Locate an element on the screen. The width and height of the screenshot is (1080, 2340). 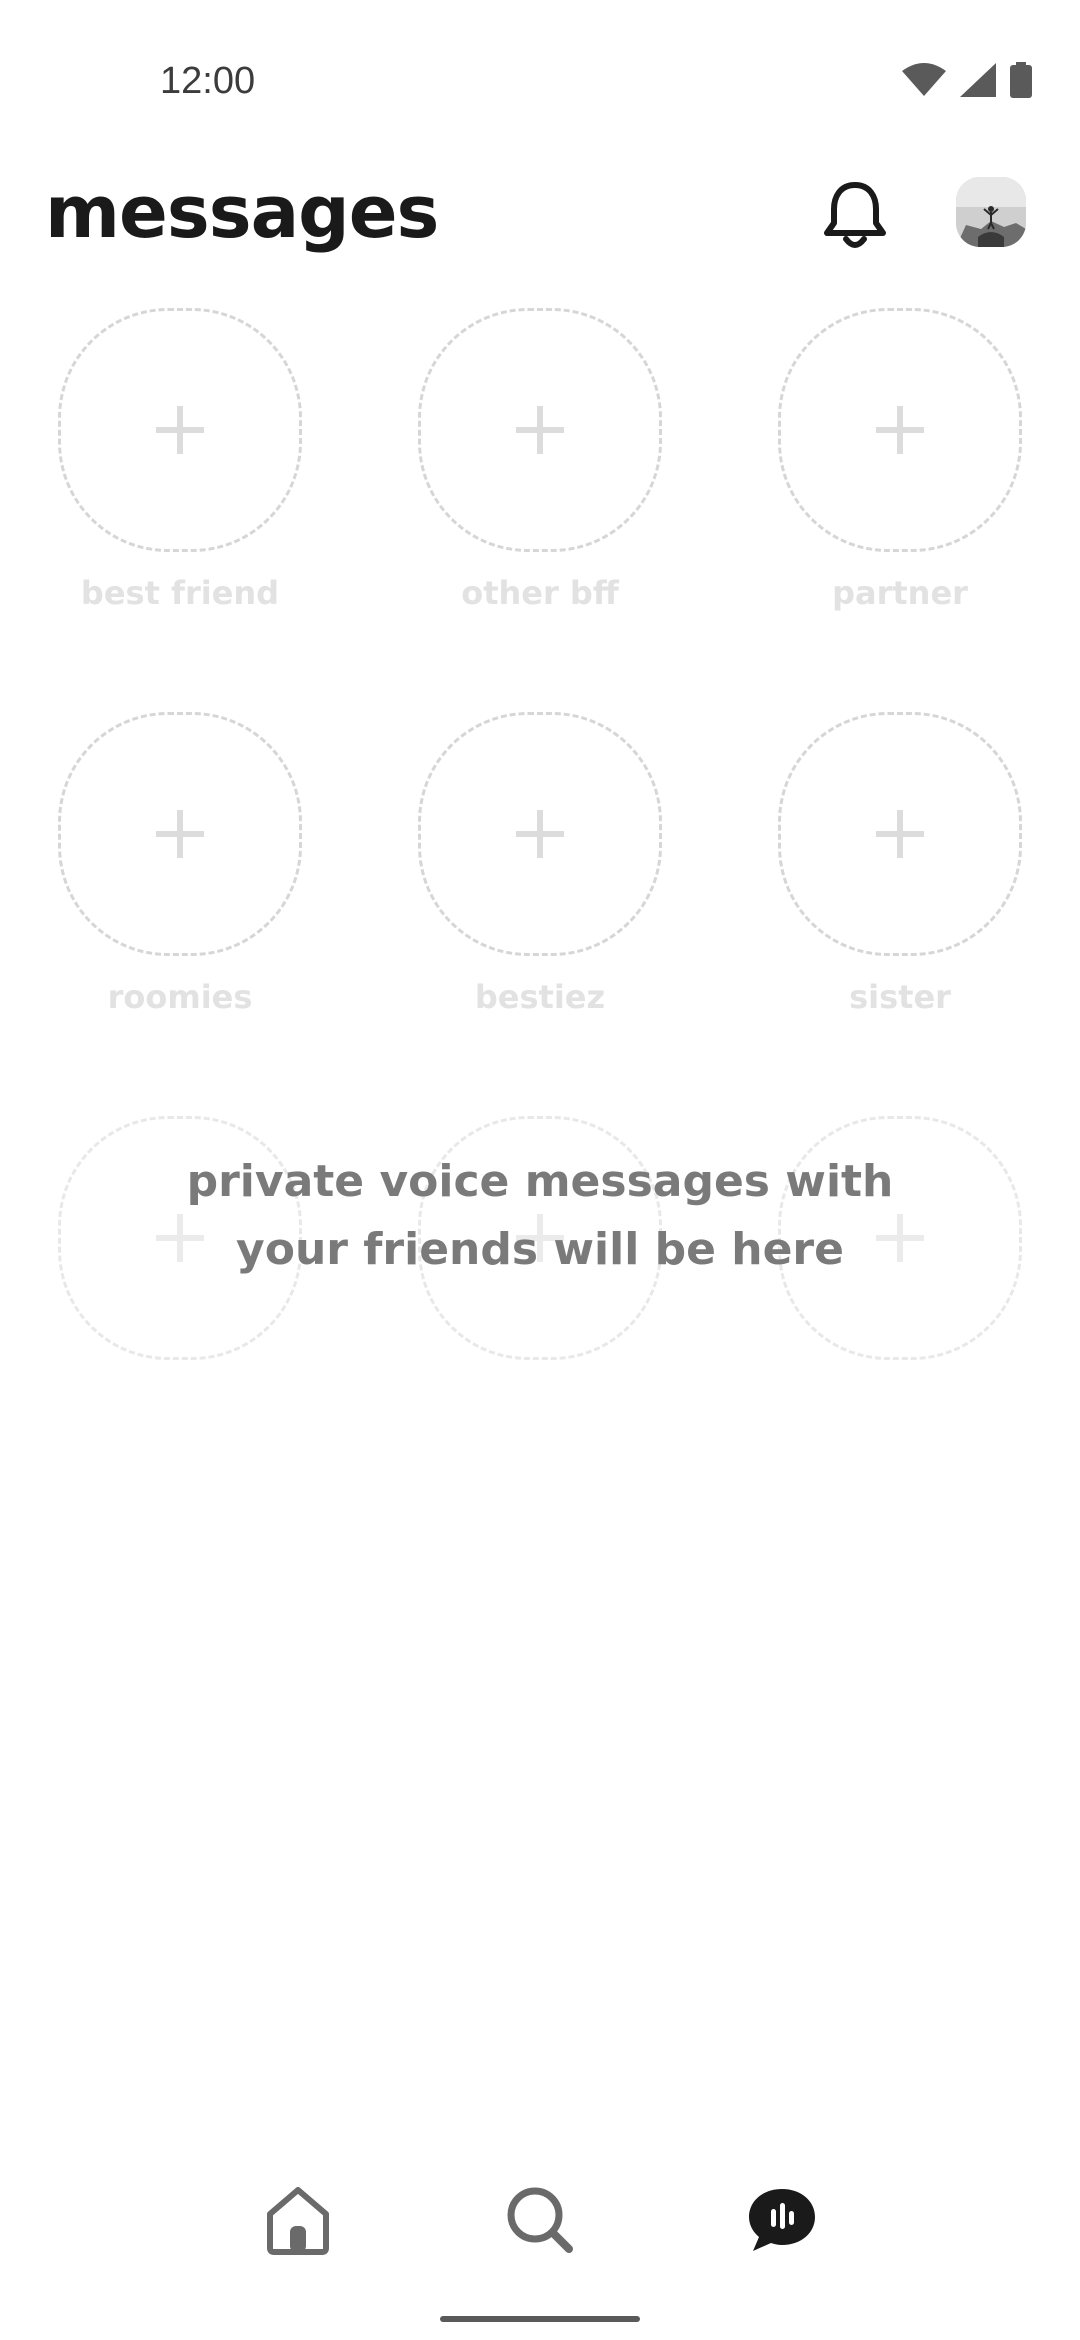
slot-label: best friend is located at coordinates (180, 593).